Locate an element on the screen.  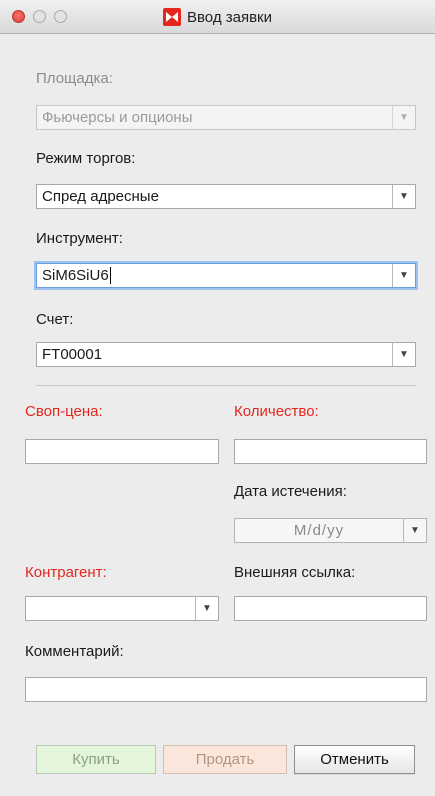
external-ref-label: Внешняя ссылка: is located at coordinates (295, 572).